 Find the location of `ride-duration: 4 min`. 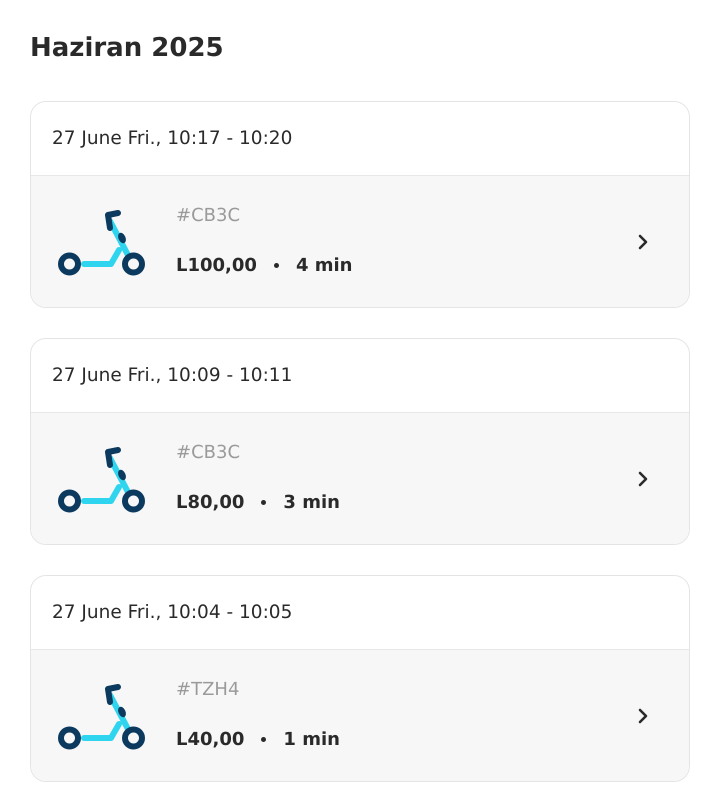

ride-duration: 4 min is located at coordinates (324, 266).